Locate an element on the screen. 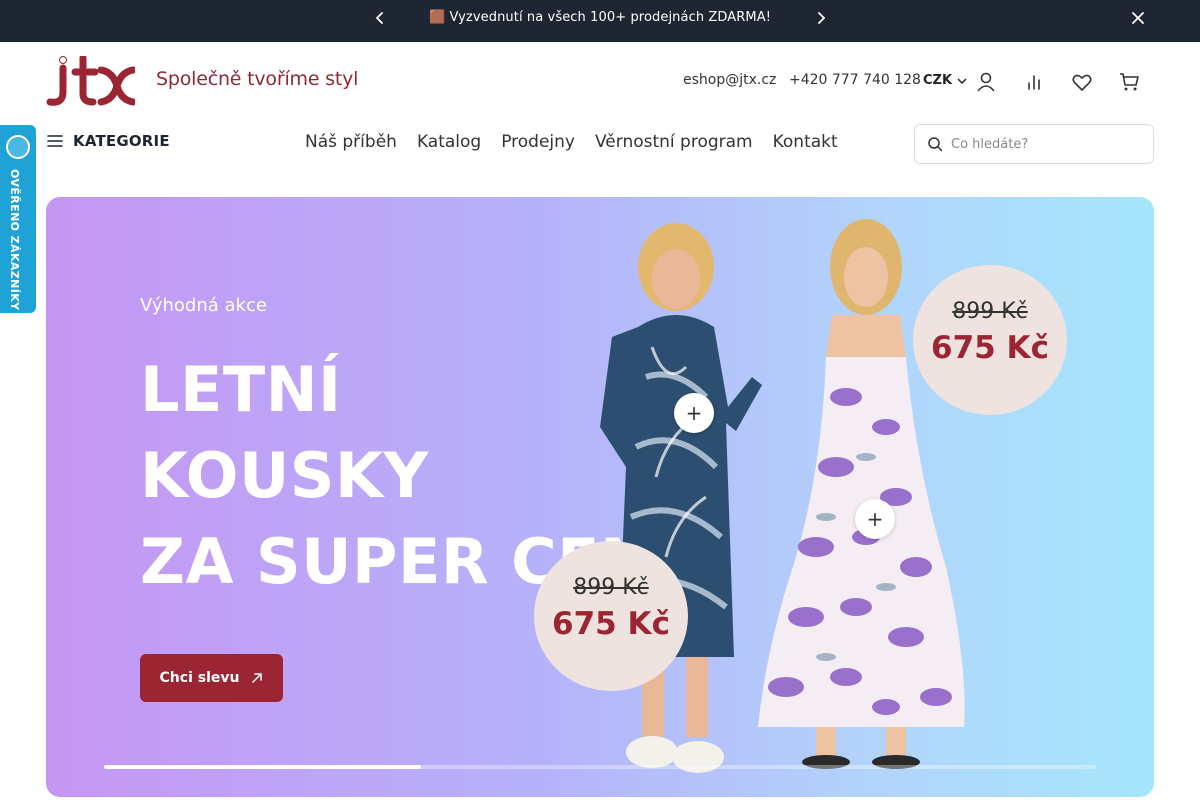 This screenshot has height=800, width=1200. hero-eyebrow: Výhodná akce is located at coordinates (203, 305).